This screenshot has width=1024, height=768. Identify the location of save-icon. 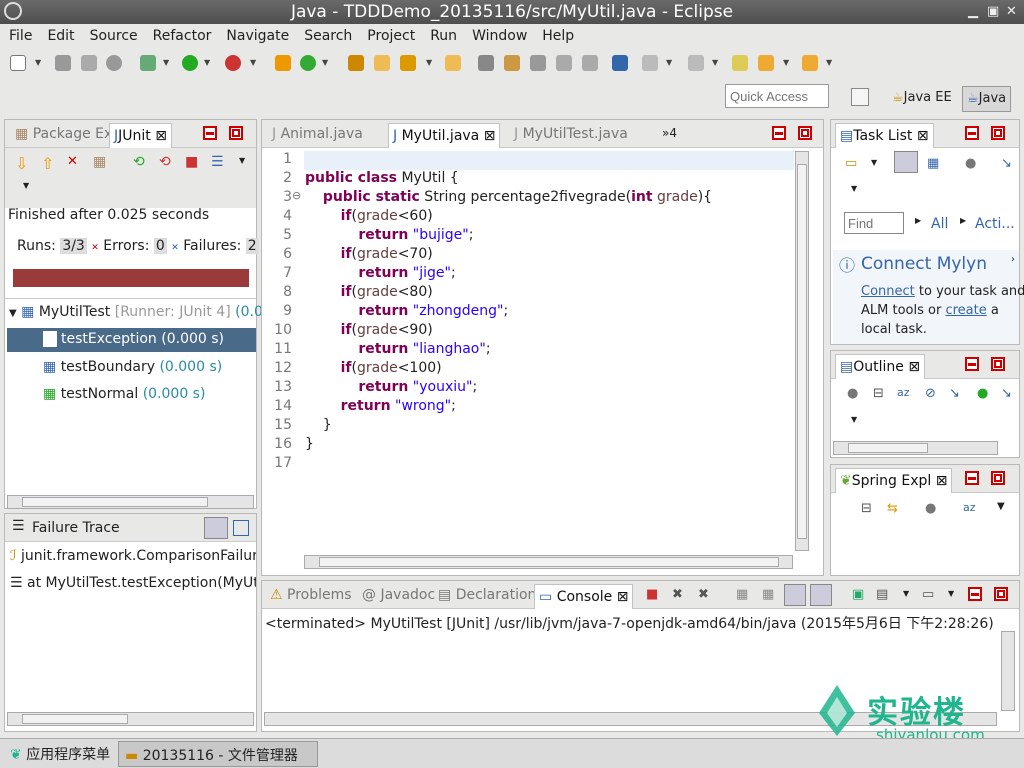
(63, 63).